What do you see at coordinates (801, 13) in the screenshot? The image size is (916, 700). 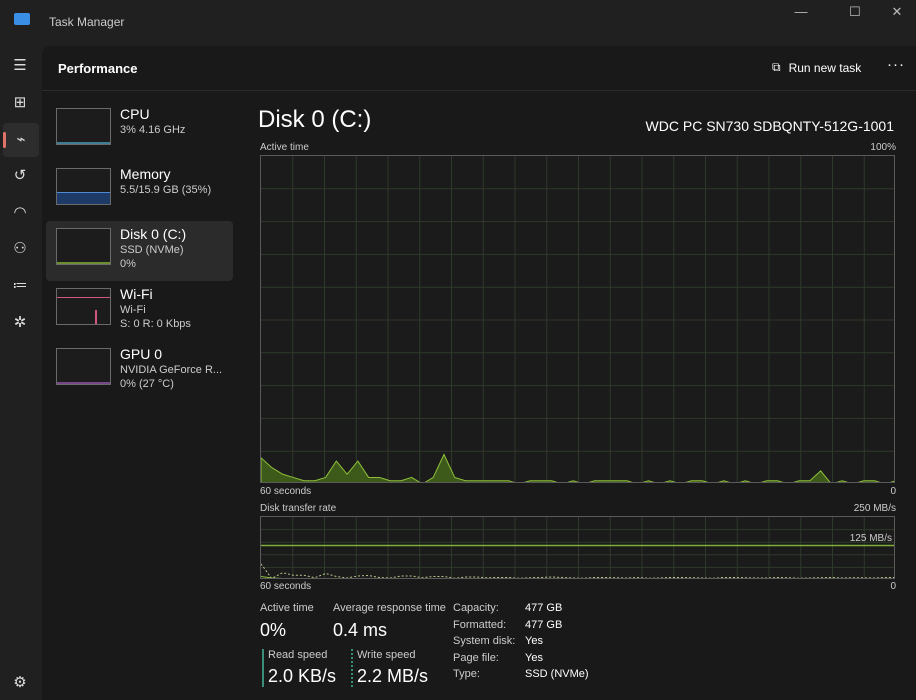 I see `minimize-button: —` at bounding box center [801, 13].